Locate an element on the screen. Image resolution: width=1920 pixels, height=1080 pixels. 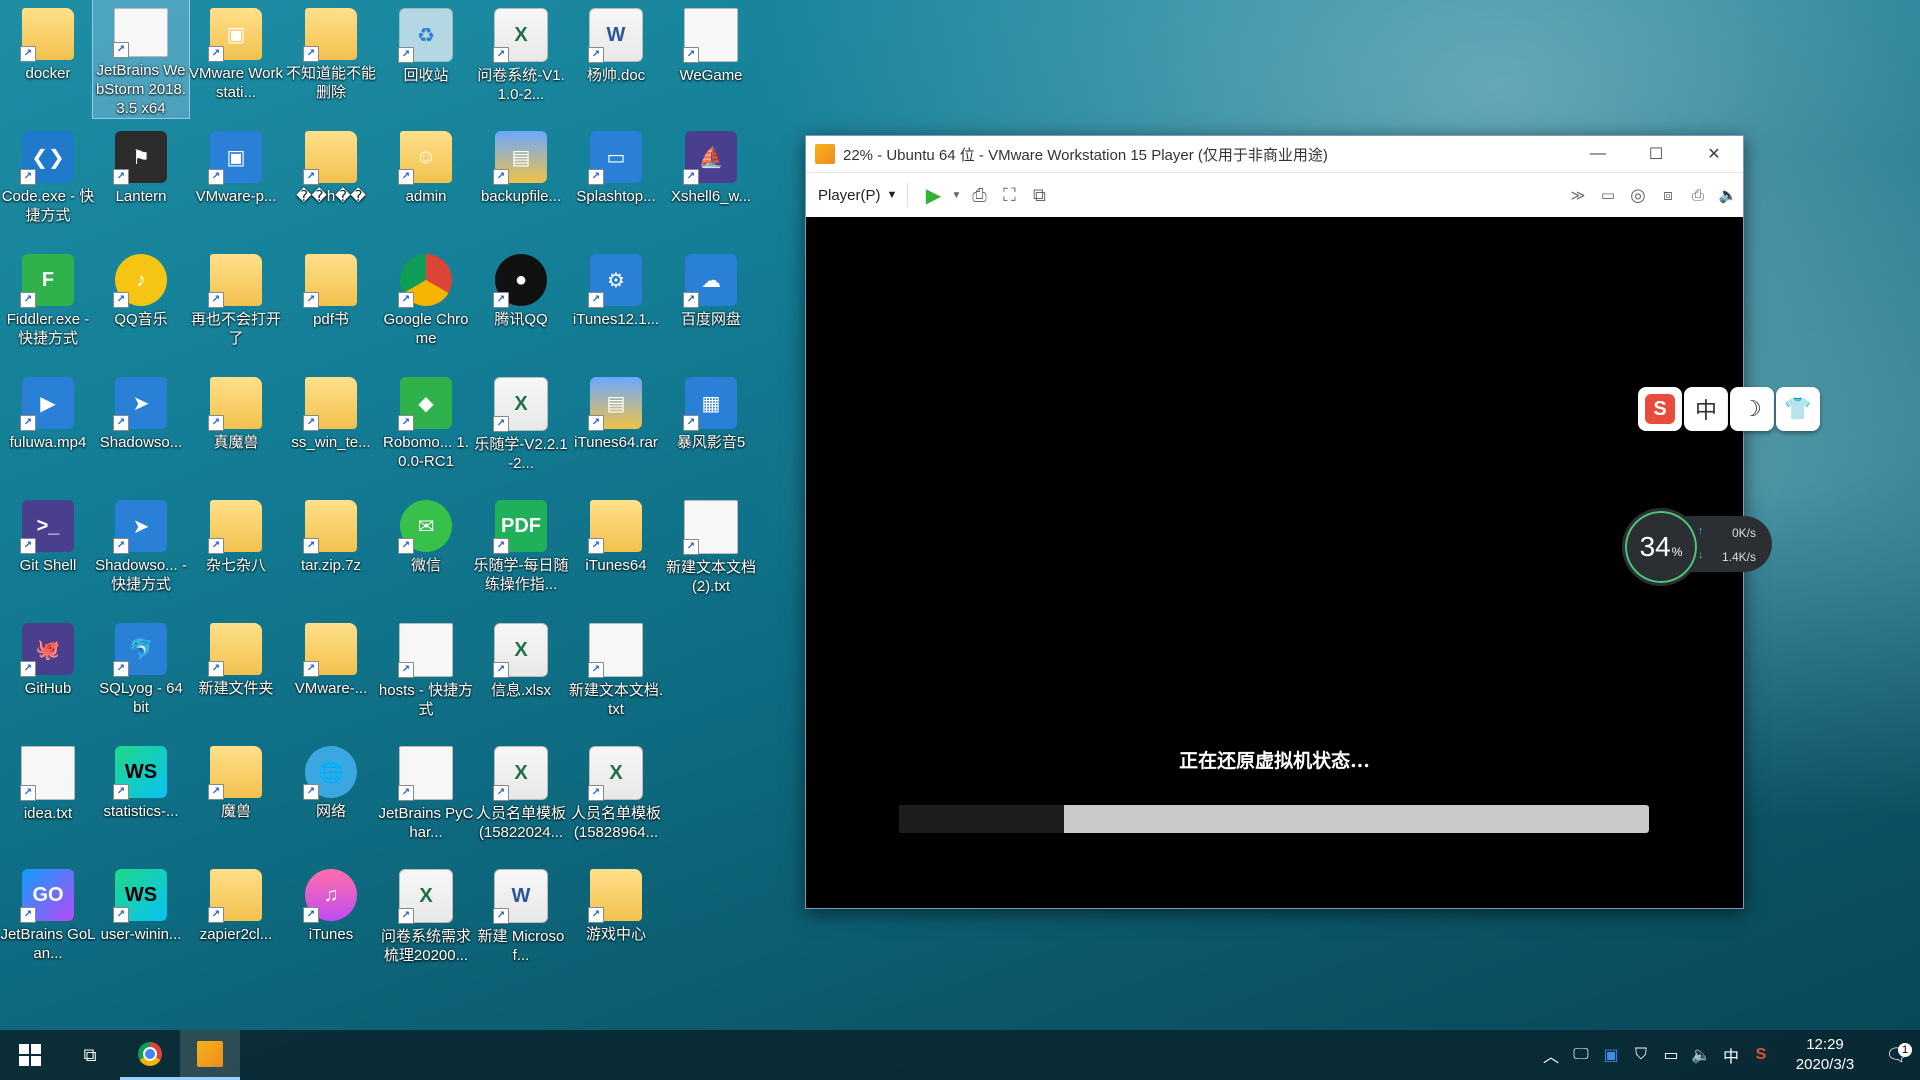
security-shield-icon: ⛉ is located at coordinates (1641, 1055).